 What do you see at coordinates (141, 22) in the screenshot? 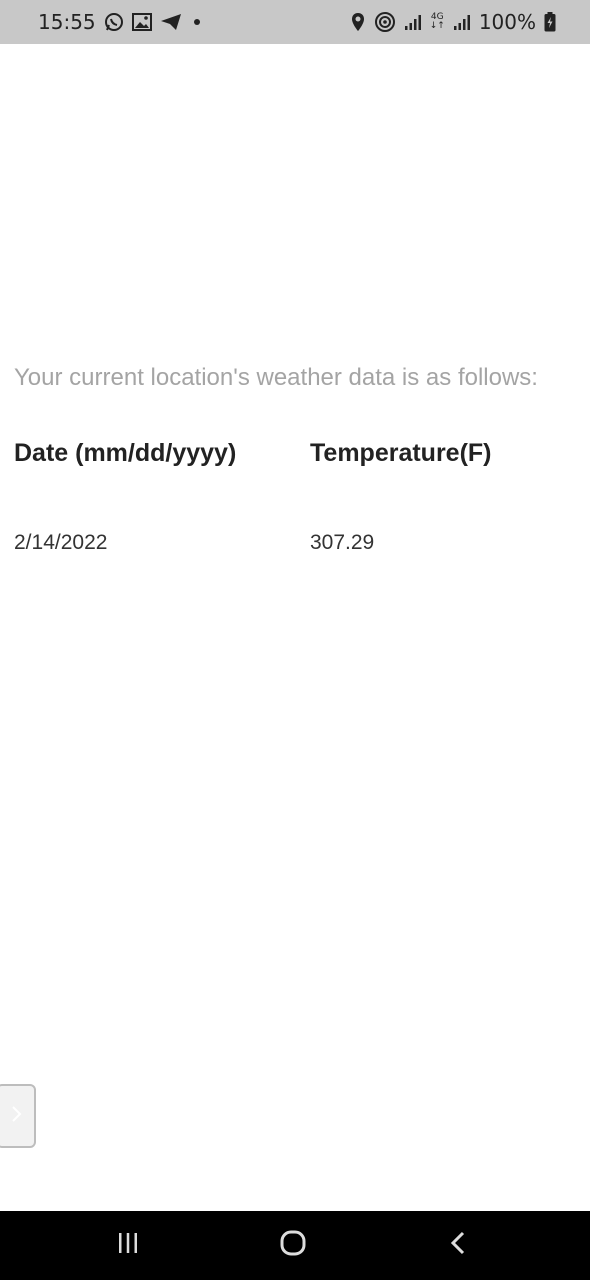
I see `gallery-icon` at bounding box center [141, 22].